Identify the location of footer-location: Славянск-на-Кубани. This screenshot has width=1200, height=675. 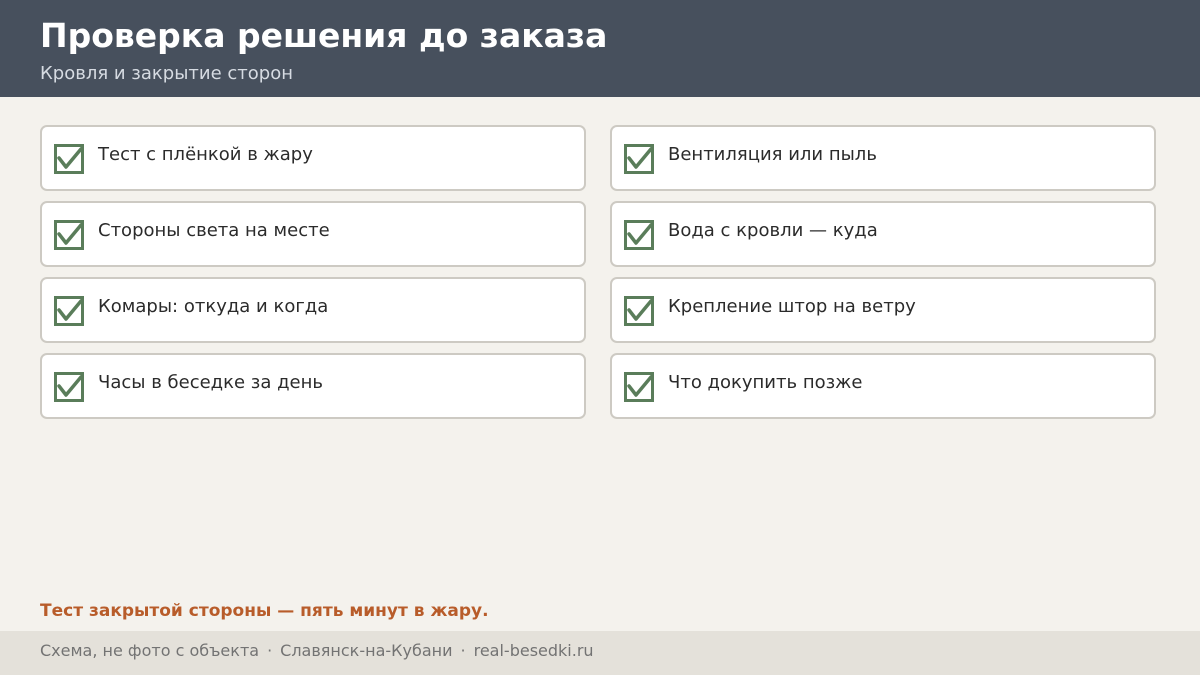
(366, 650).